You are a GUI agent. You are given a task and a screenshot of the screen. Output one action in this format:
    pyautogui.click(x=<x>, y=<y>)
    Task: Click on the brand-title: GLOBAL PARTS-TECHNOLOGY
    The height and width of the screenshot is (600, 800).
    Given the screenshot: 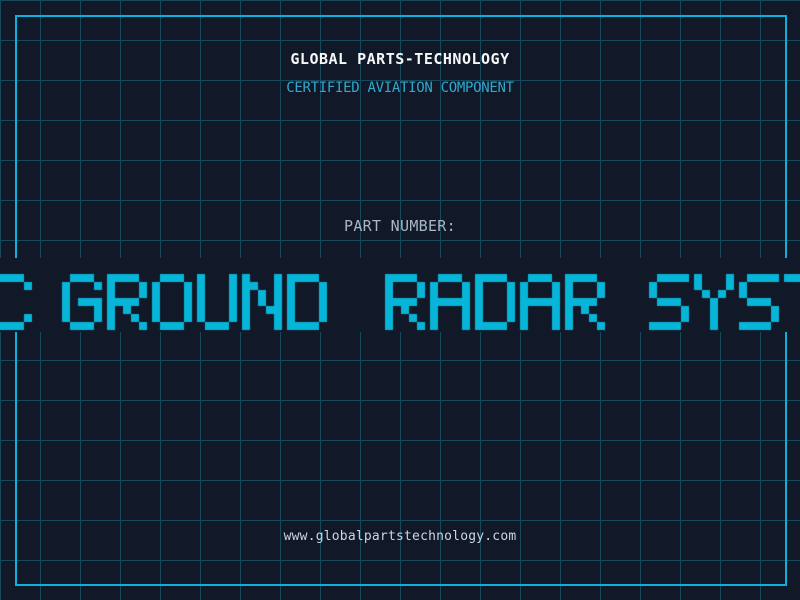 What is the action you would take?
    pyautogui.click(x=400, y=59)
    